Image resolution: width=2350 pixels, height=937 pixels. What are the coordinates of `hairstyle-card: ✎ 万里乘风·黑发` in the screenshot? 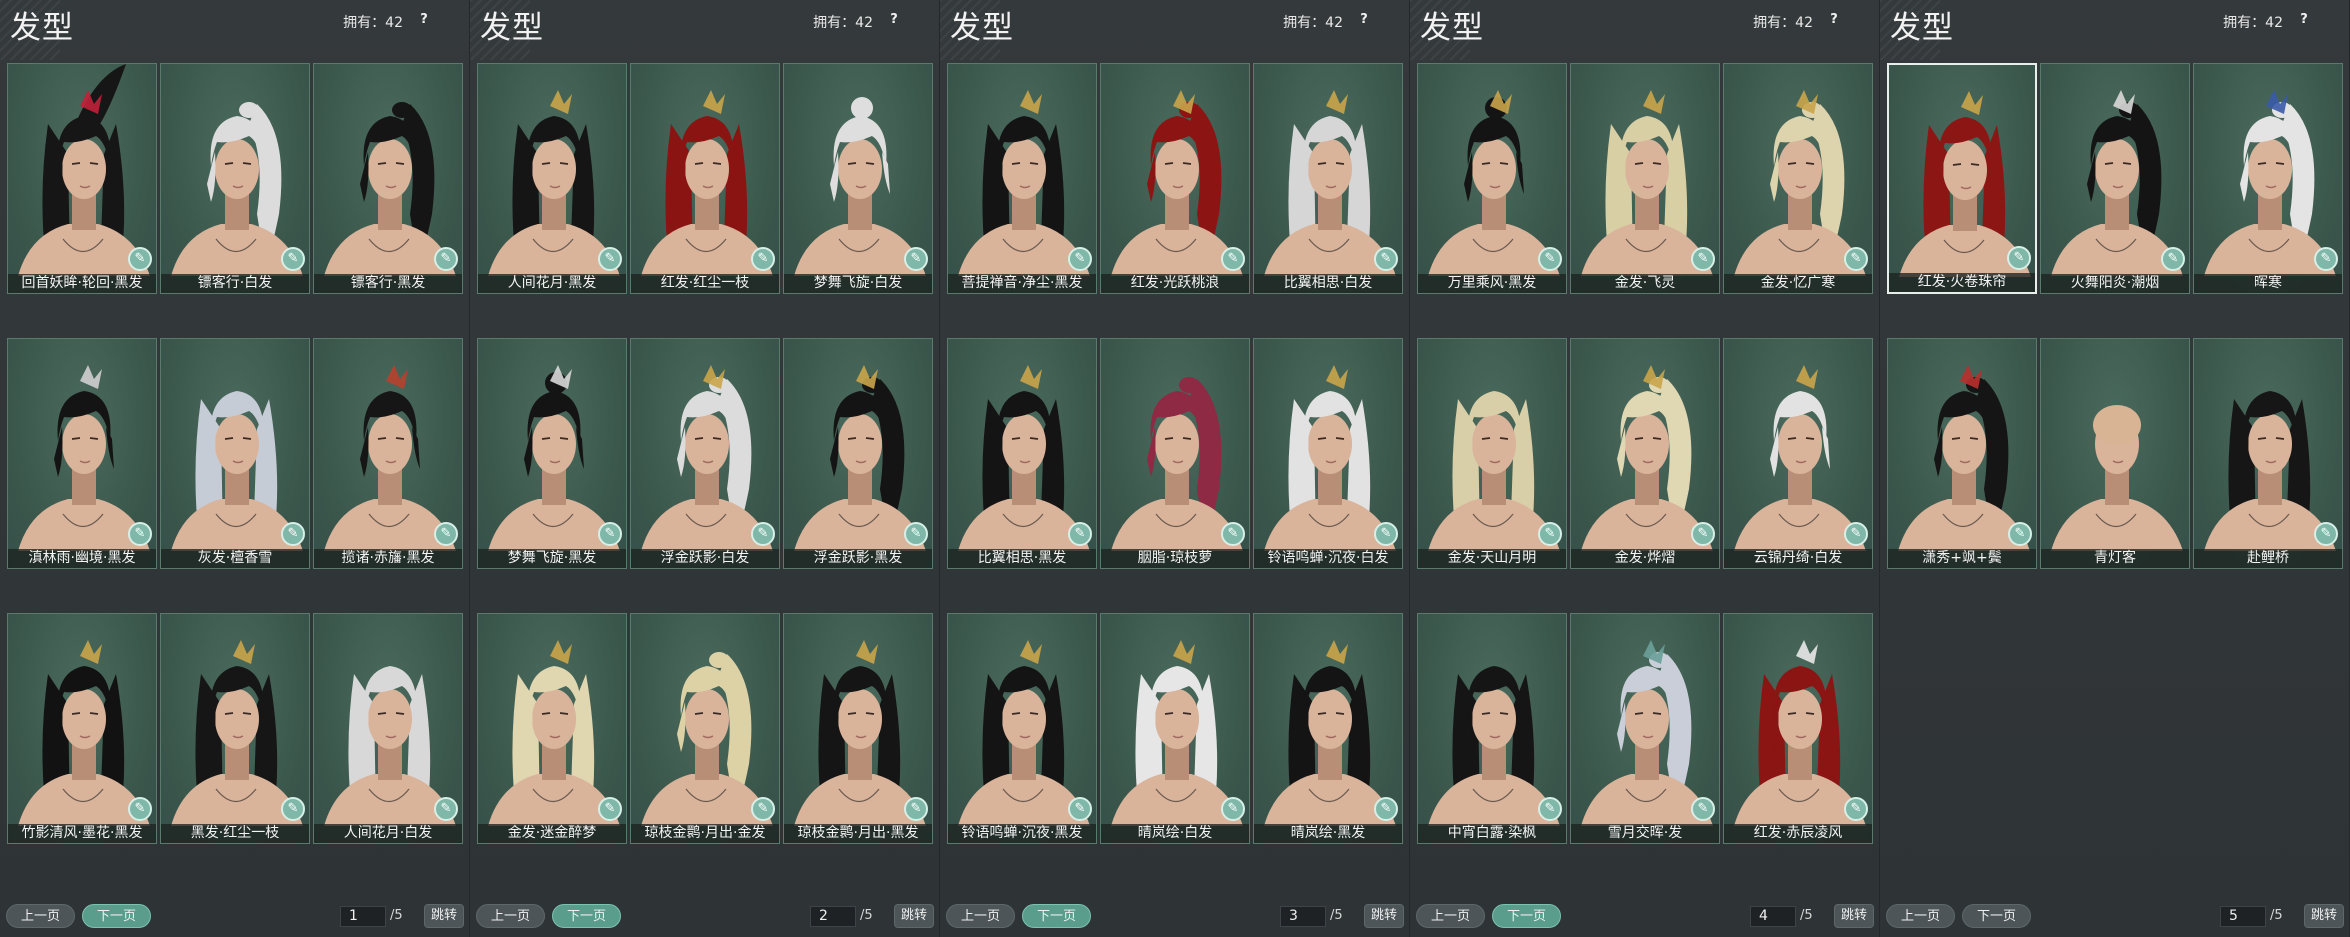 It's located at (1492, 178).